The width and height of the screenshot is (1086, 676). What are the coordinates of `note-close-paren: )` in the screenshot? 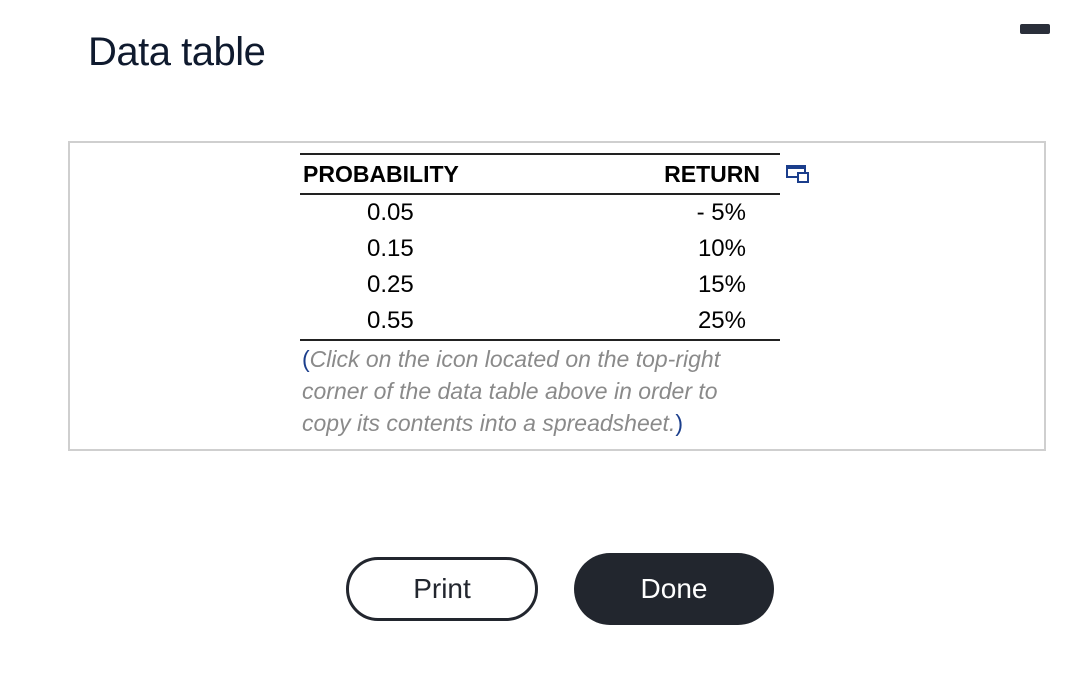 It's located at (679, 423).